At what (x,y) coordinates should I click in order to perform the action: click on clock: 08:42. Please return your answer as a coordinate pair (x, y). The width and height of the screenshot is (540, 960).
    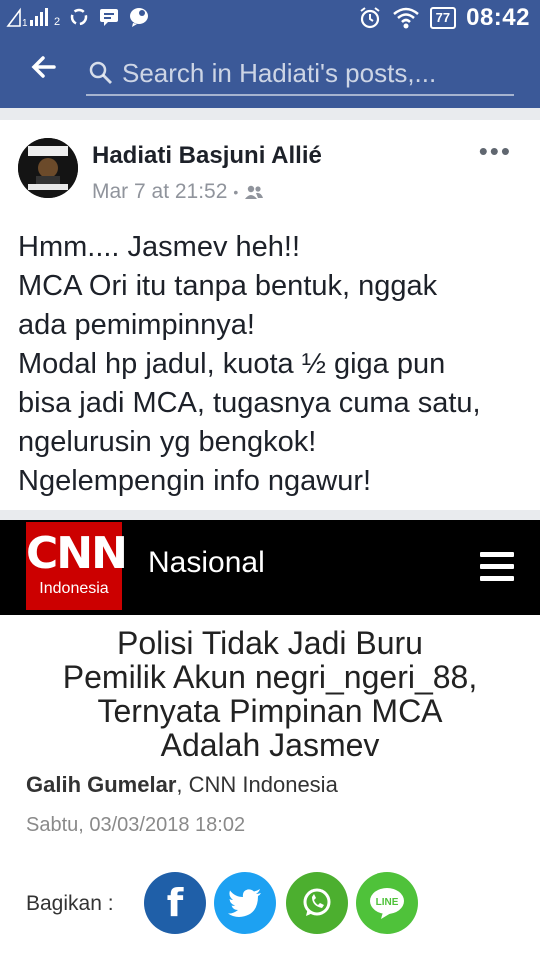
    Looking at the image, I should click on (498, 17).